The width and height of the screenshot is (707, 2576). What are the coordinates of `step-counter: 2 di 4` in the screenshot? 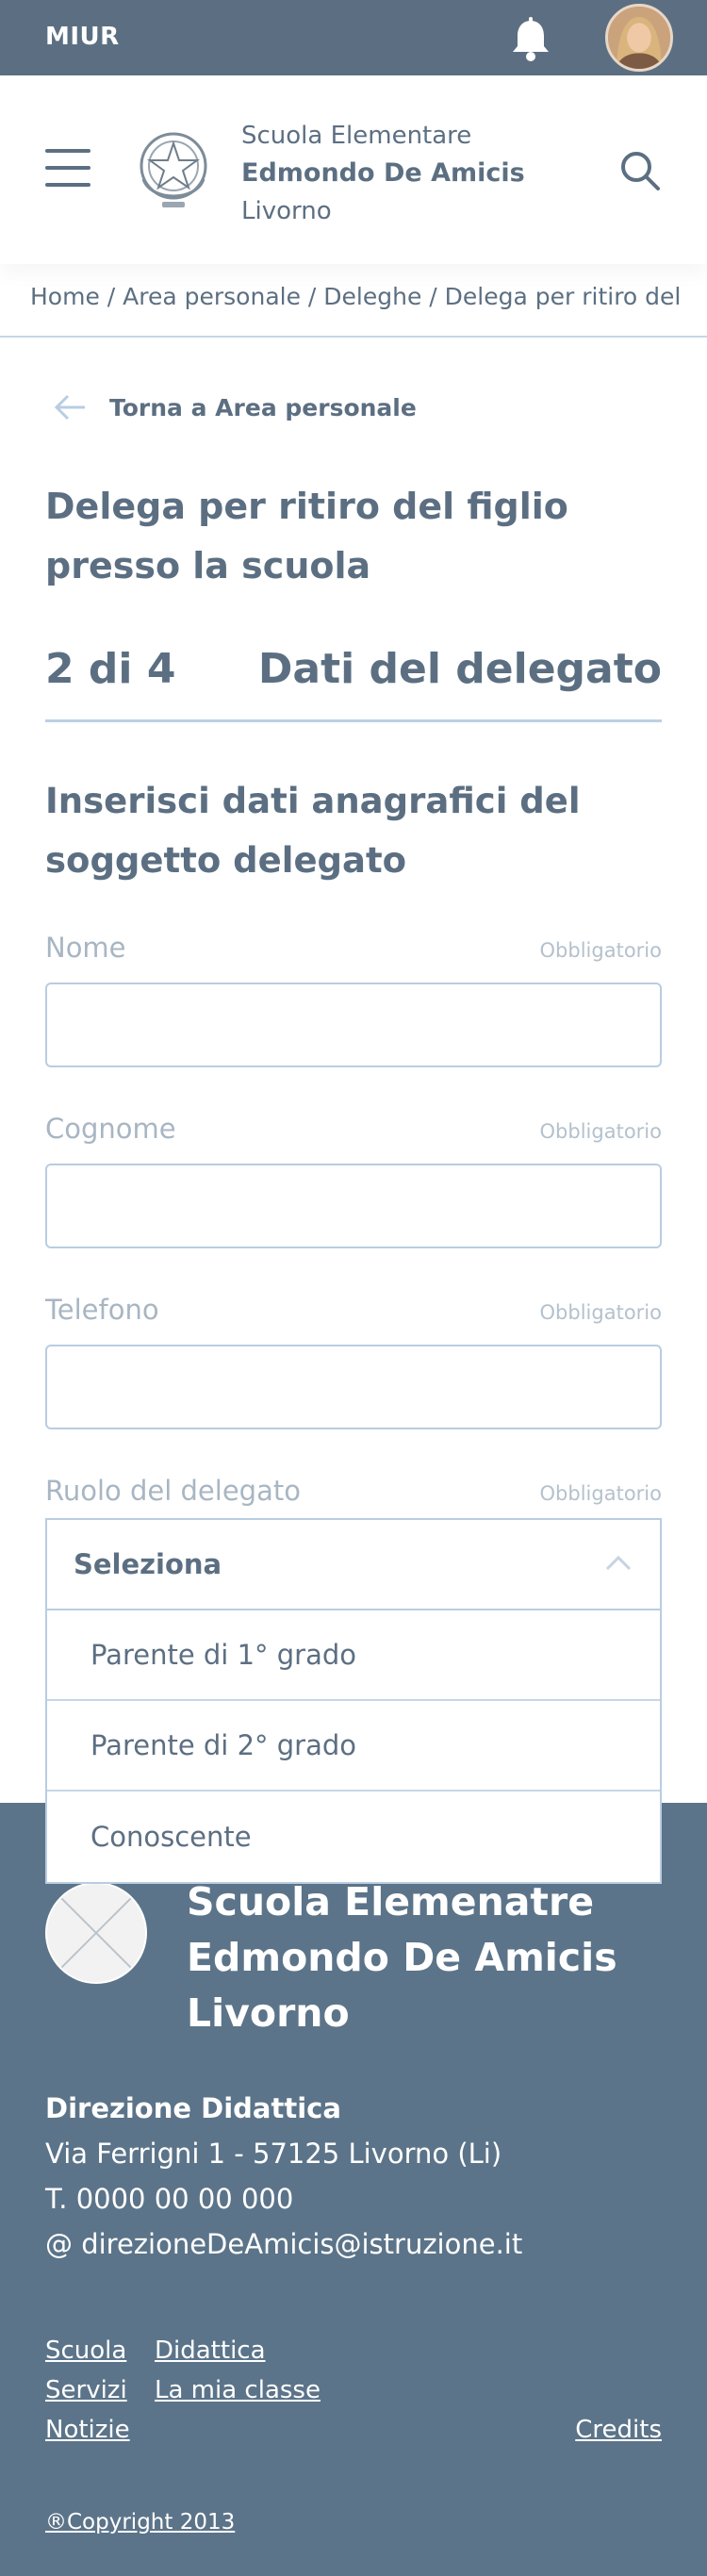 It's located at (110, 669).